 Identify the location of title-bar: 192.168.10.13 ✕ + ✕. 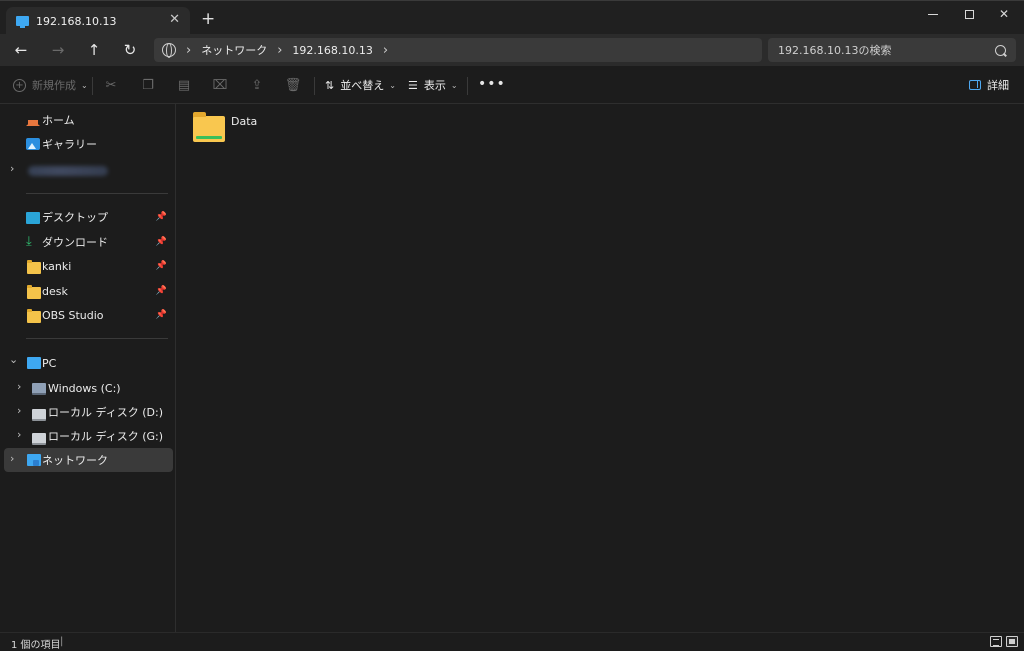
(512, 17).